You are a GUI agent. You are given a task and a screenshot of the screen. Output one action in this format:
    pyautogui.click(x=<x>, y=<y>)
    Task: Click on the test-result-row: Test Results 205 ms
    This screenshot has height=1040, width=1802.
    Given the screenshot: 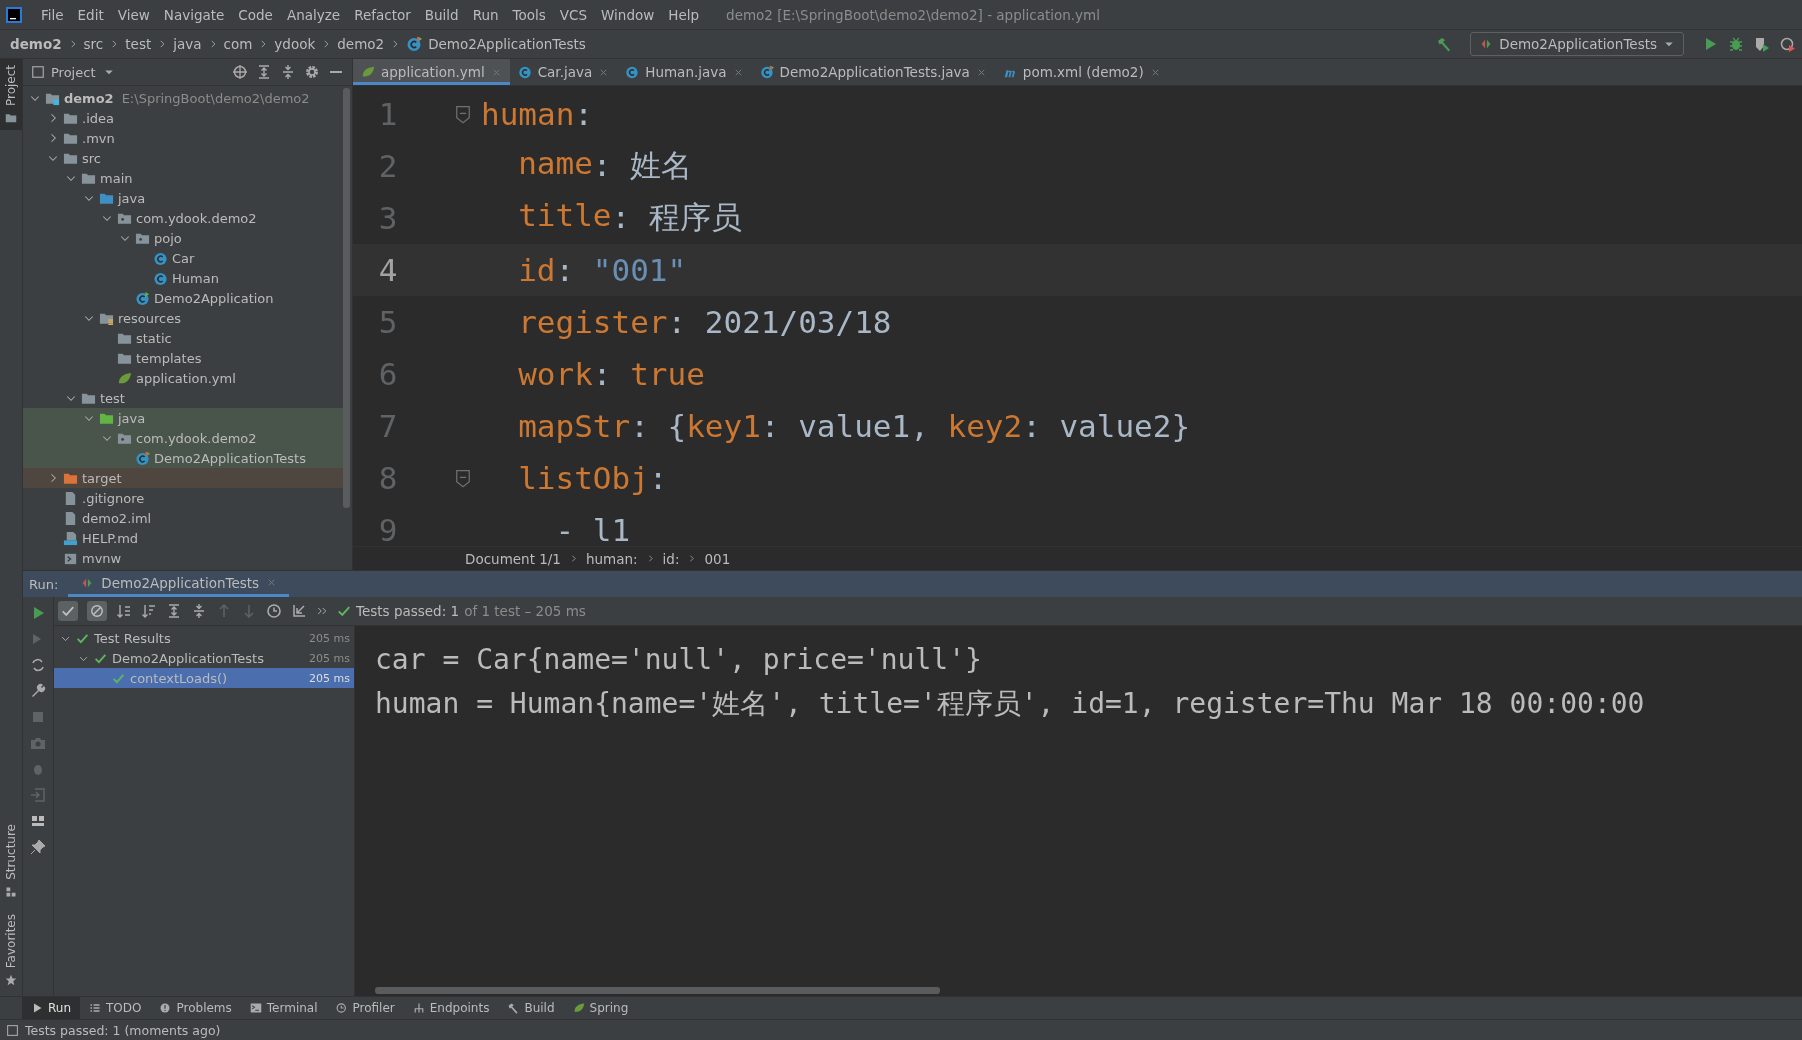 What is the action you would take?
    pyautogui.click(x=204, y=638)
    